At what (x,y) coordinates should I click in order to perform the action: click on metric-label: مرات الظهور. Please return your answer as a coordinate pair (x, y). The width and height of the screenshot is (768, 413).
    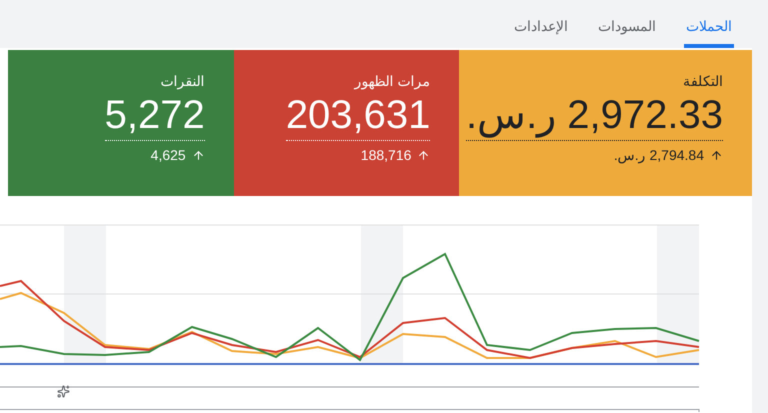
    Looking at the image, I should click on (392, 81).